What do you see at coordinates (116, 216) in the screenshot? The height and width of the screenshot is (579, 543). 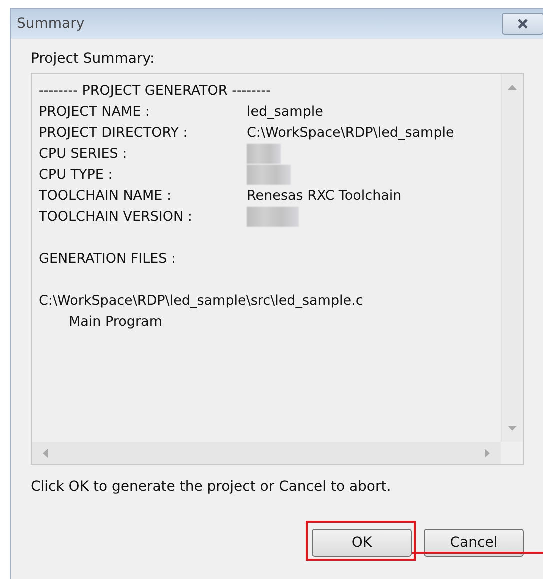 I see `field-label: TOOLCHAIN VERSION :` at bounding box center [116, 216].